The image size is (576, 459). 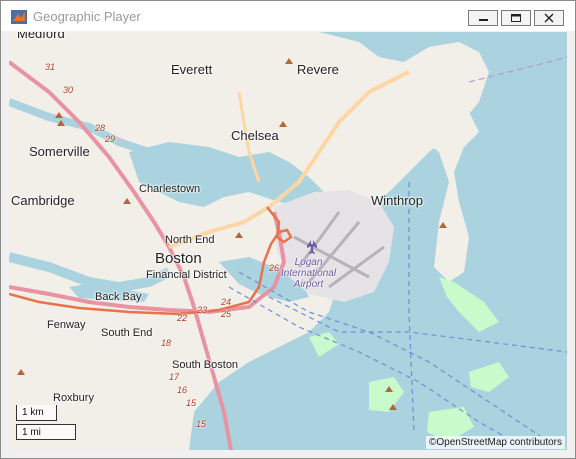 I want to click on matlab-app-icon, so click(x=19, y=17).